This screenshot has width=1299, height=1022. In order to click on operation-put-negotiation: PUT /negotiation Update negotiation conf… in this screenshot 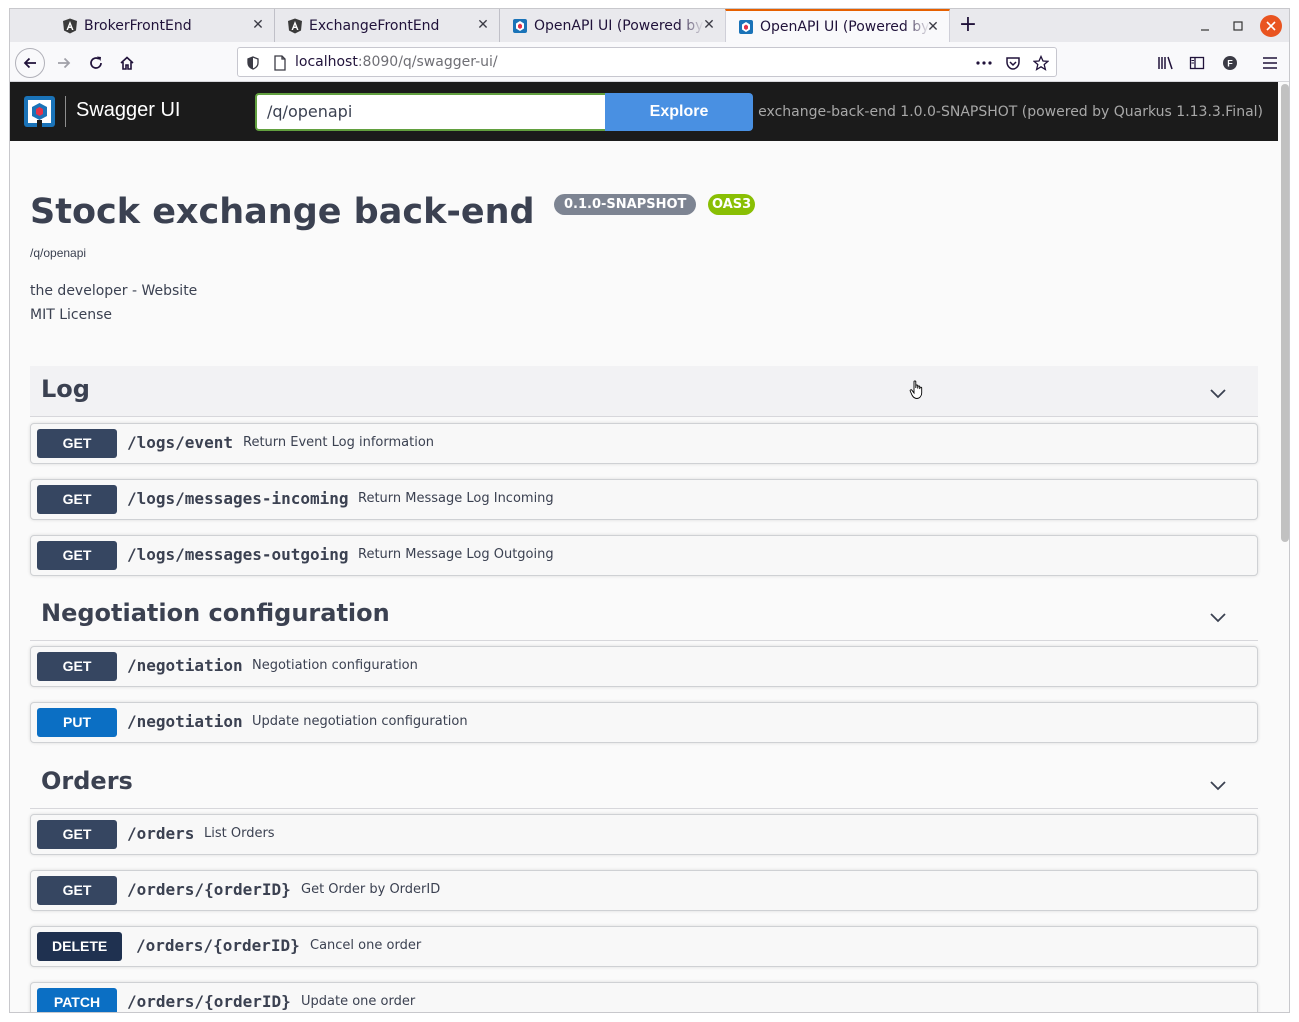, I will do `click(644, 722)`.